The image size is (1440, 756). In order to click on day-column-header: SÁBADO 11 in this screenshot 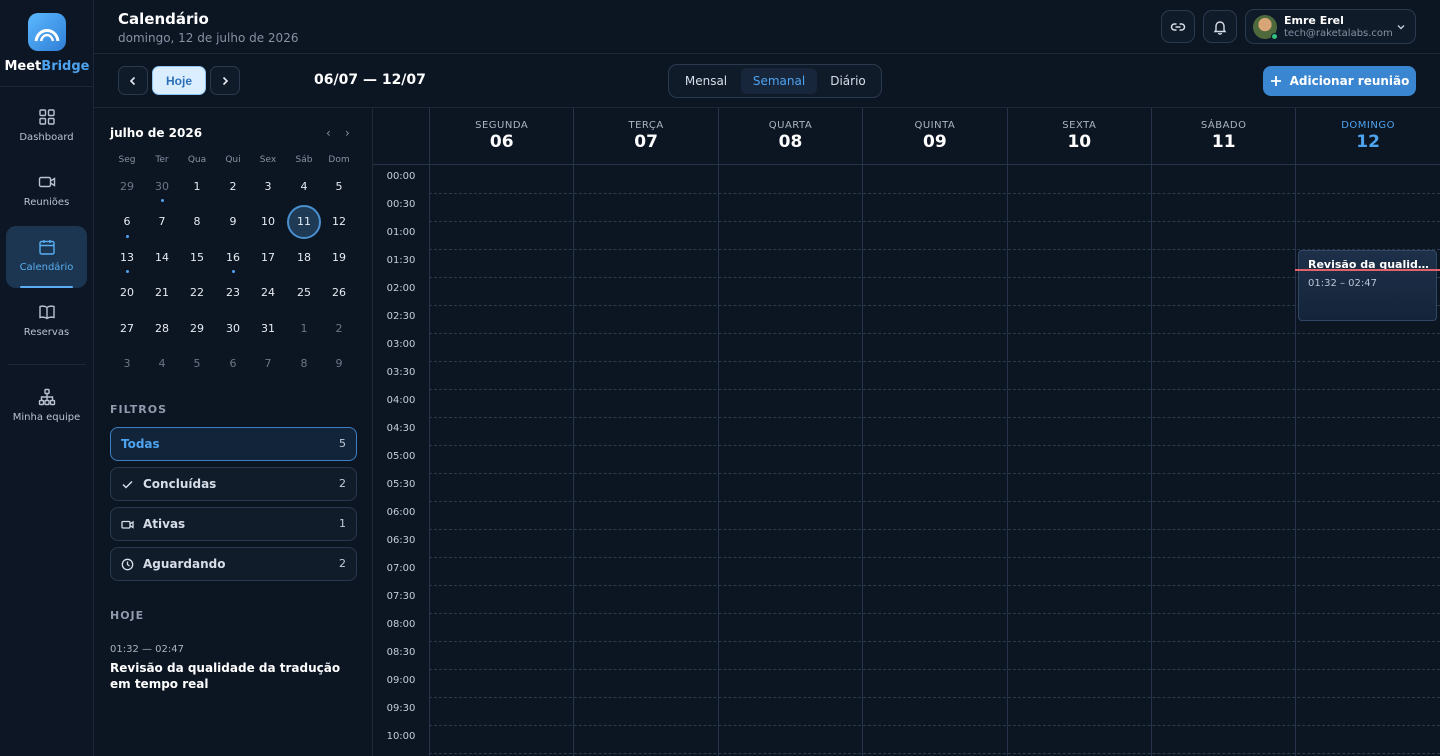, I will do `click(1223, 136)`.